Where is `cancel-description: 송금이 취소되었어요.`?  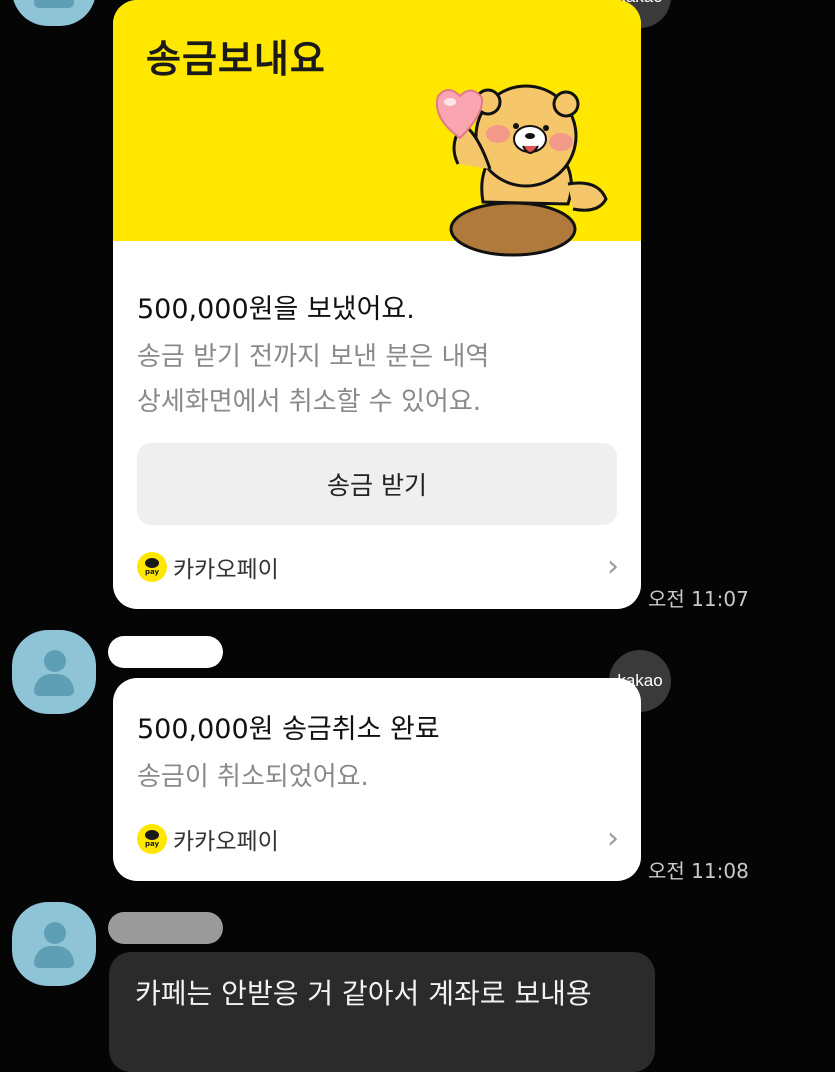 cancel-description: 송금이 취소되었어요. is located at coordinates (253, 777).